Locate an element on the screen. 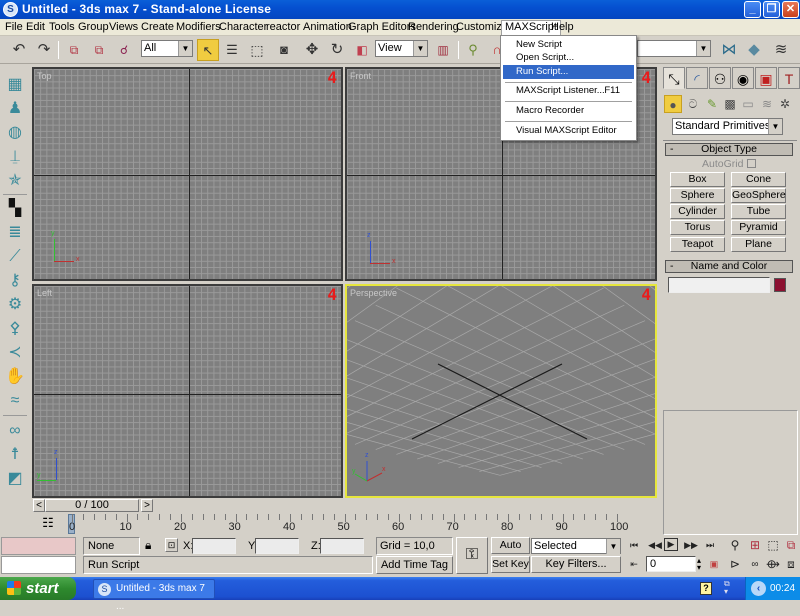 Image resolution: width=800 pixels, height=616 pixels. set-key-big-button: ⚿ is located at coordinates (472, 555).